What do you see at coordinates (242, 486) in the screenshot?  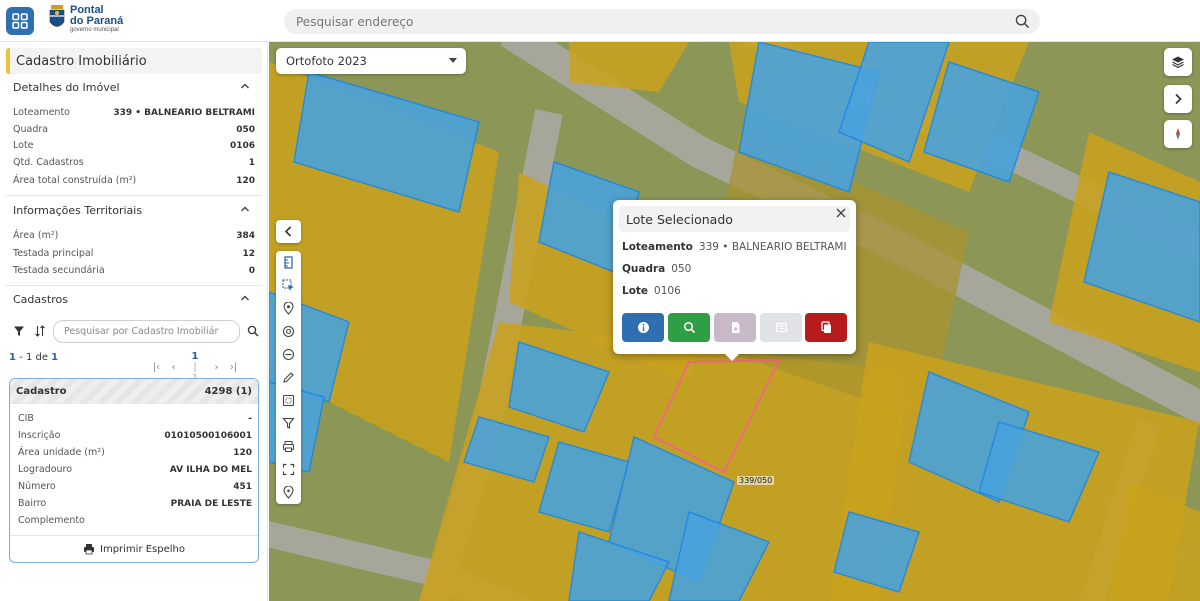 I see `card-value: 451` at bounding box center [242, 486].